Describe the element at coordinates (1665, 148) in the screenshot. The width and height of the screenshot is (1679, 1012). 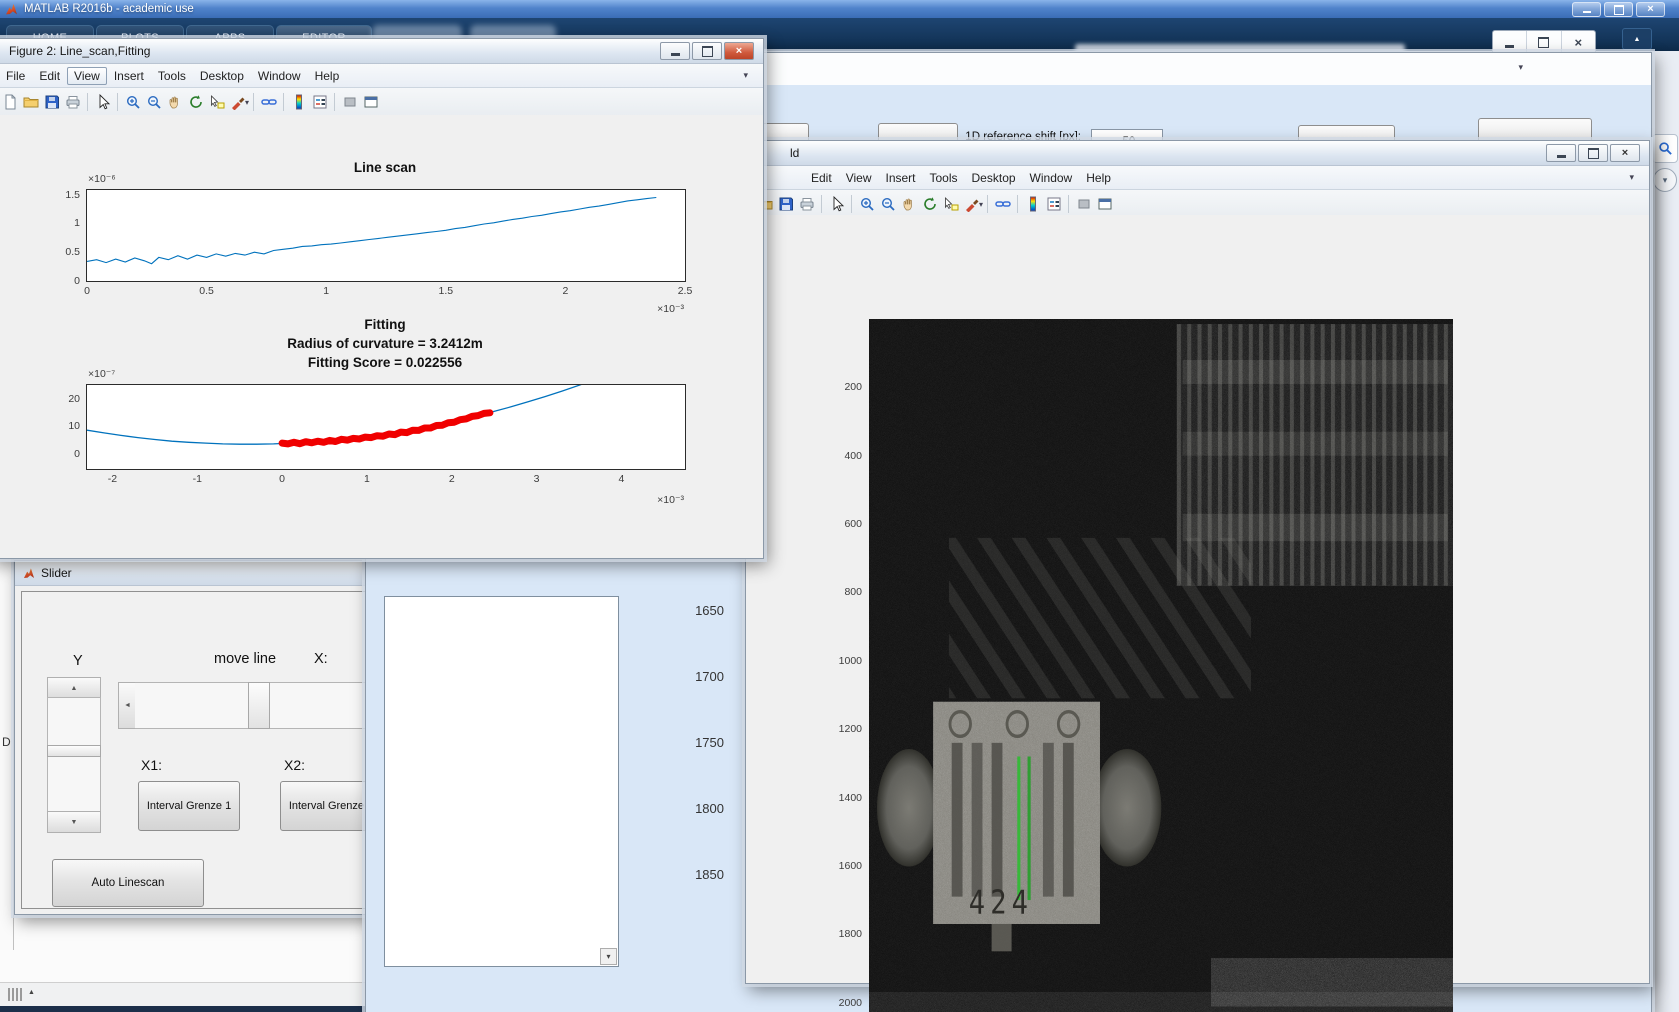
I see `search-icon` at that location.